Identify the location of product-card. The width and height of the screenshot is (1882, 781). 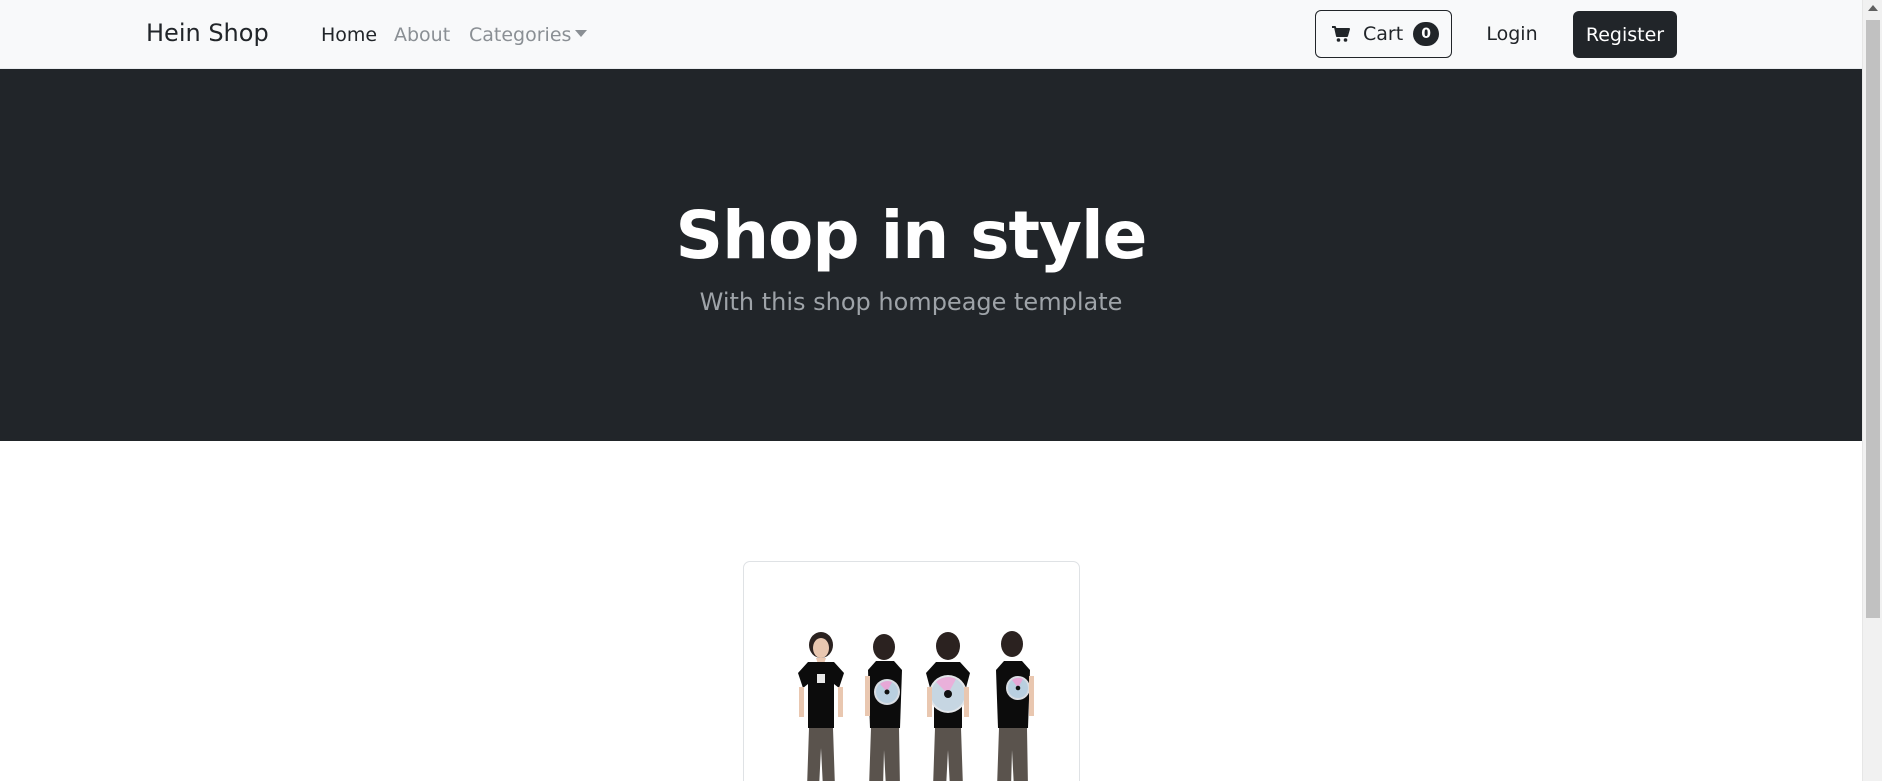
(911, 671).